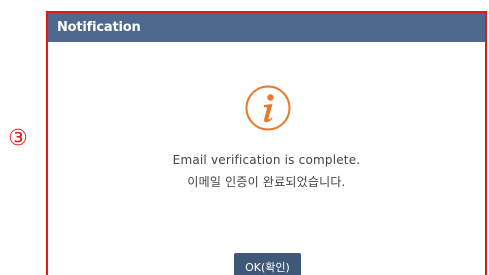  I want to click on step-marker: ③, so click(18, 138).